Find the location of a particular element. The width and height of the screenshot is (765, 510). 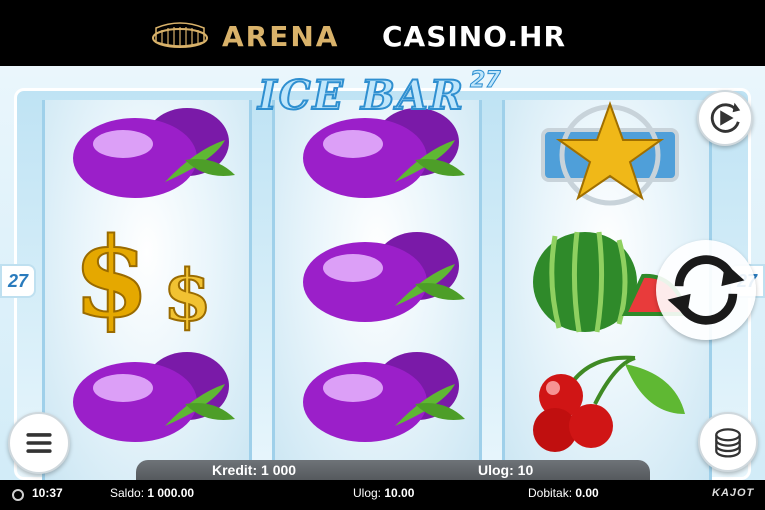

autoplay-icon is located at coordinates (725, 117).